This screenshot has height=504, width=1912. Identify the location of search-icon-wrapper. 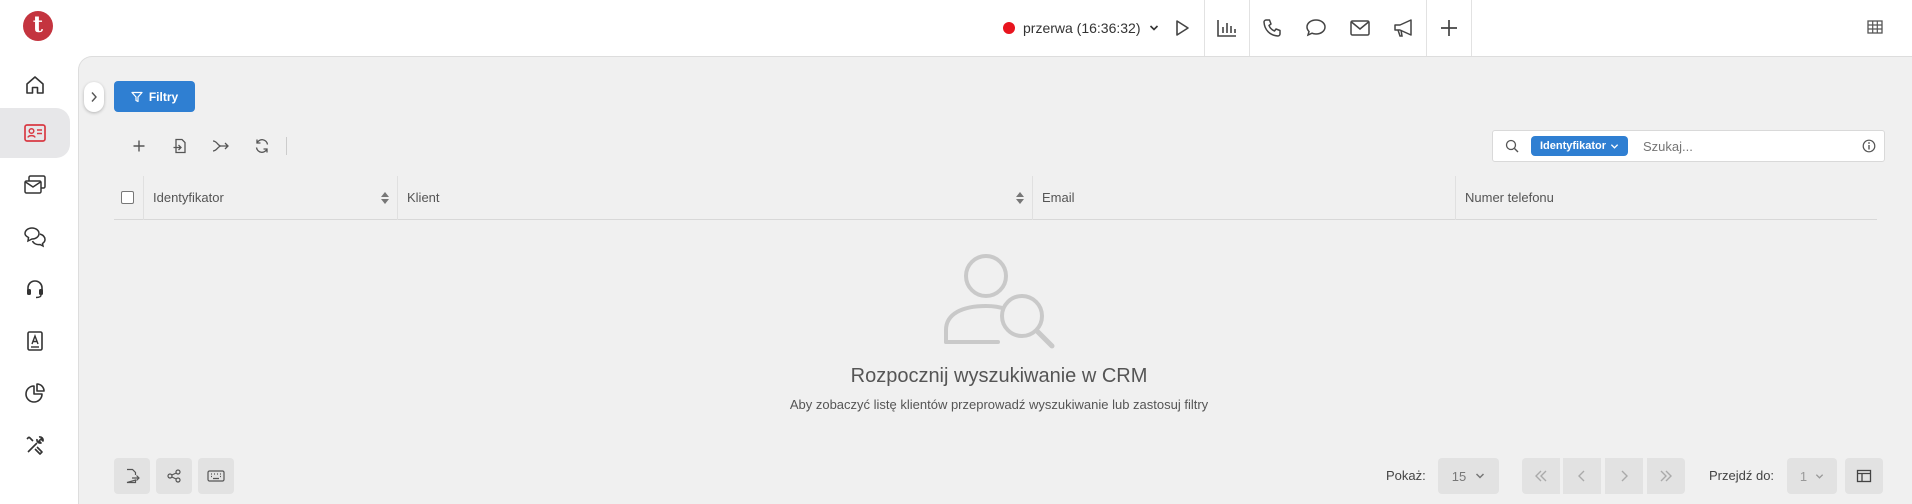
(1512, 146).